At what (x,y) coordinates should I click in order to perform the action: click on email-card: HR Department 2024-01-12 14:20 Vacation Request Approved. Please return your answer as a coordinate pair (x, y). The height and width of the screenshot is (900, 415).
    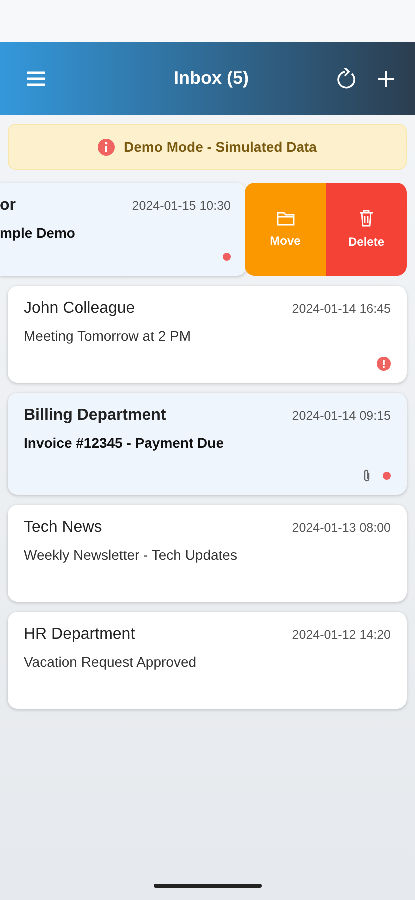
    Looking at the image, I should click on (207, 660).